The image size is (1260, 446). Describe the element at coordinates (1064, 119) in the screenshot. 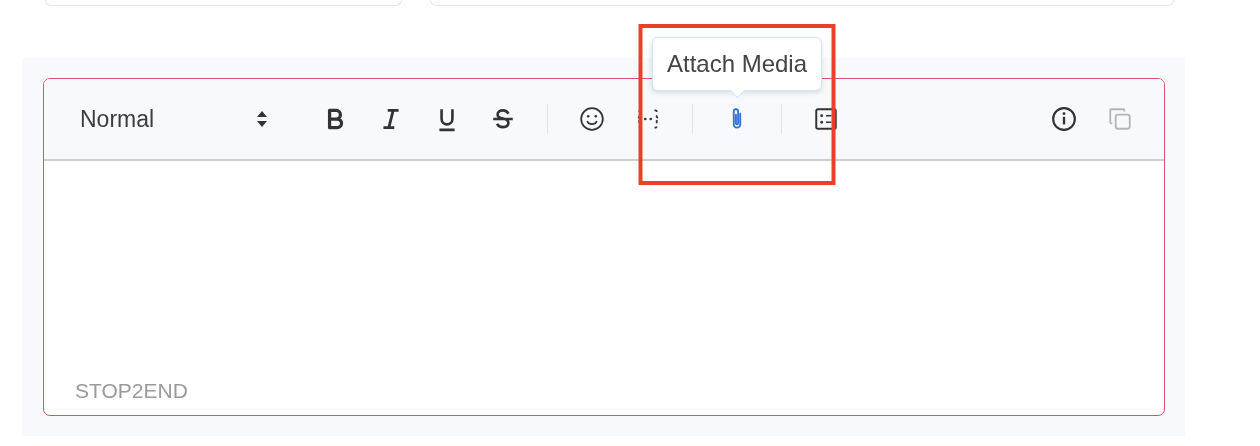

I see `info-icon` at that location.